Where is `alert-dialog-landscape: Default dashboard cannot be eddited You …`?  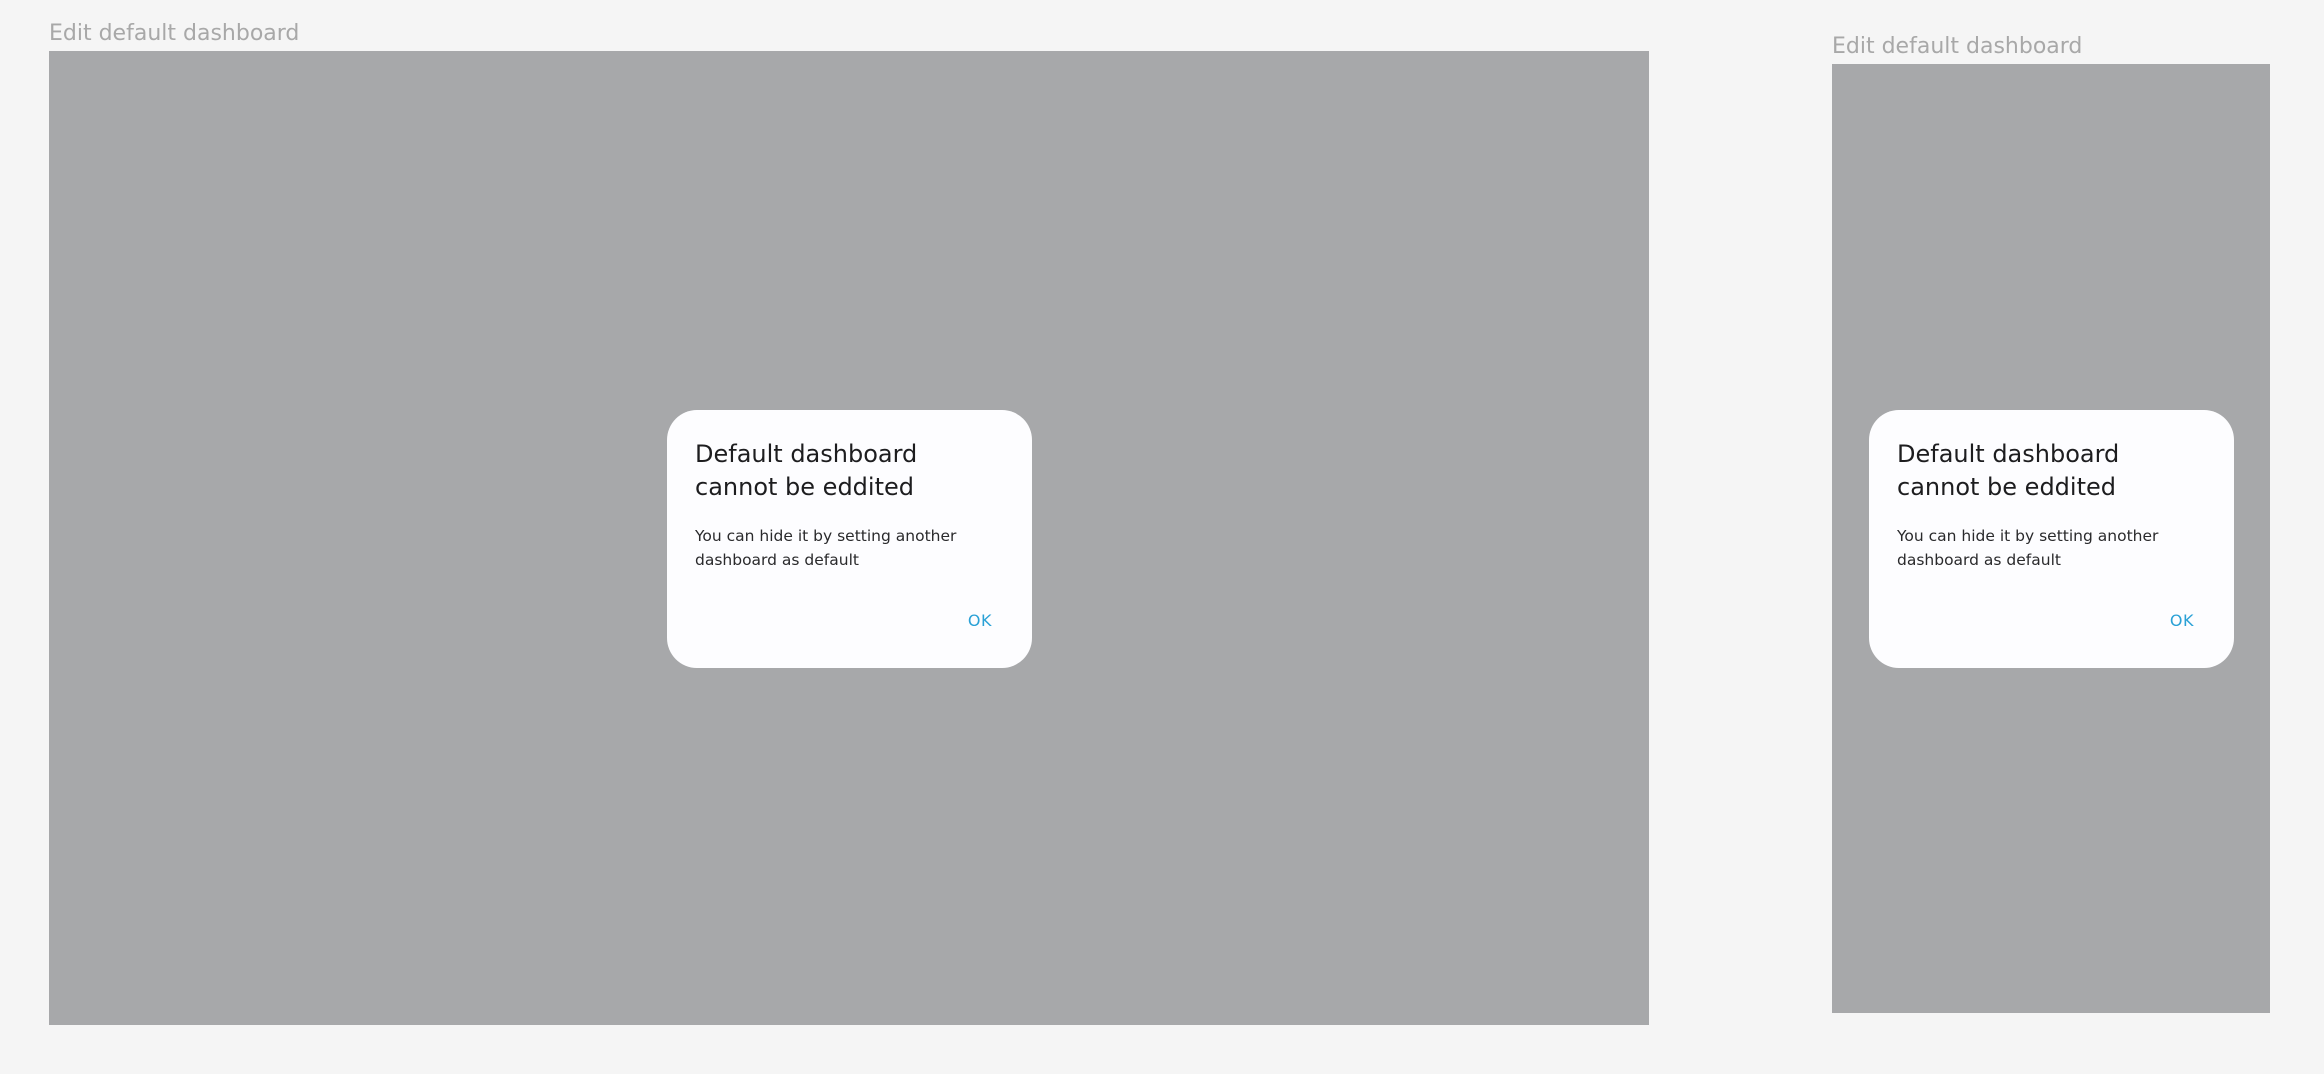 alert-dialog-landscape: Default dashboard cannot be eddited You … is located at coordinates (849, 539).